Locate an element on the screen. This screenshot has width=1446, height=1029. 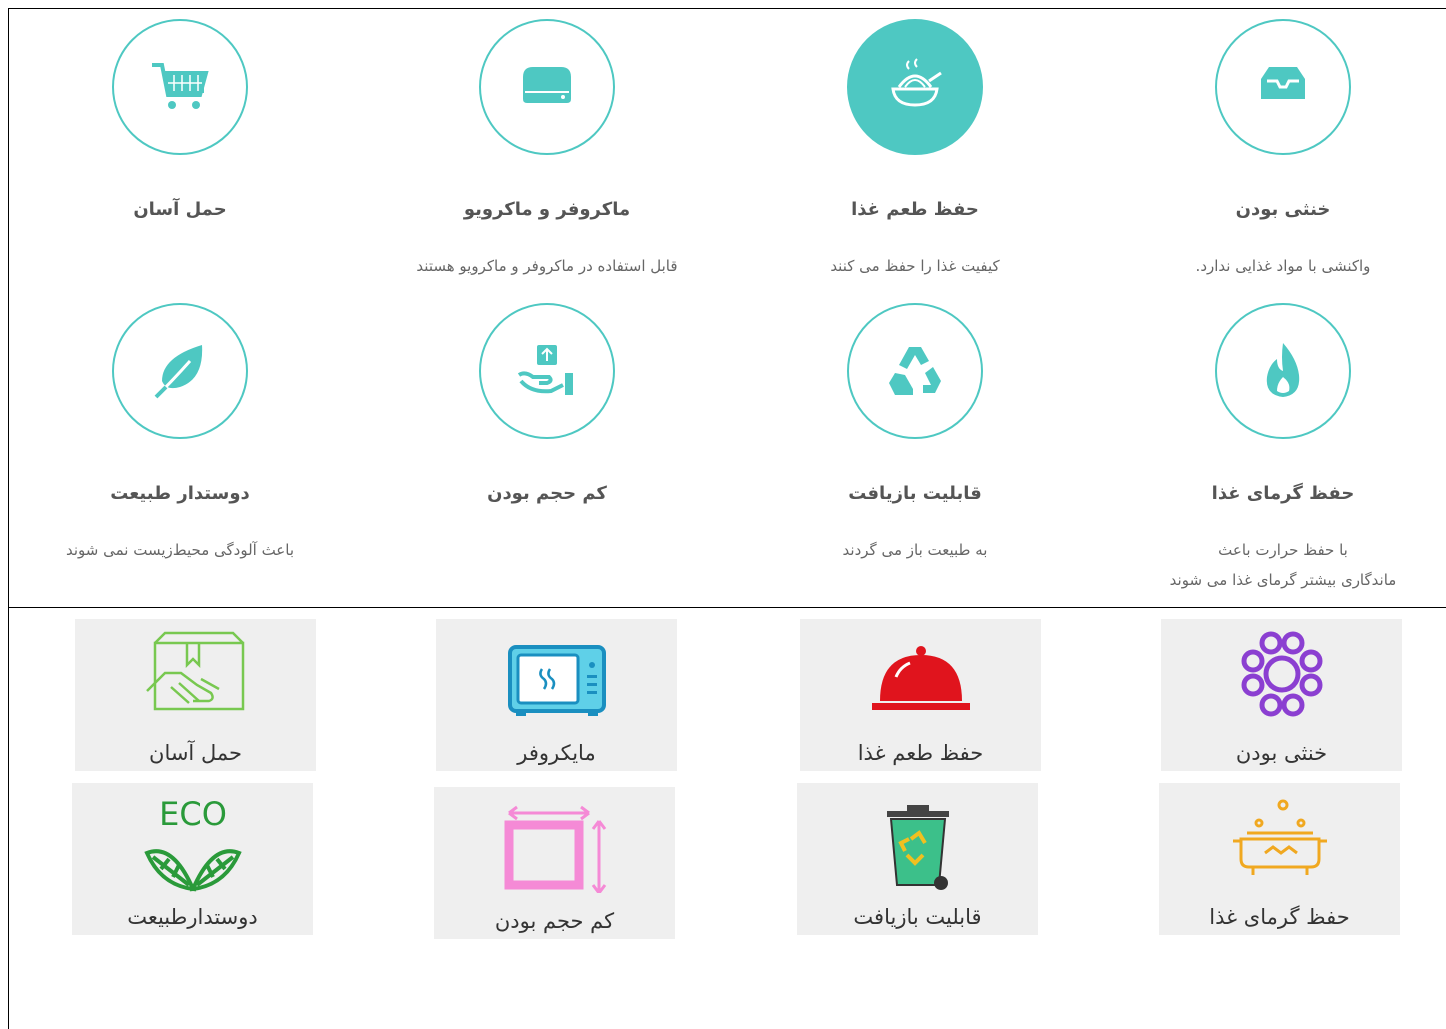
cart-icon is located at coordinates (180, 87).